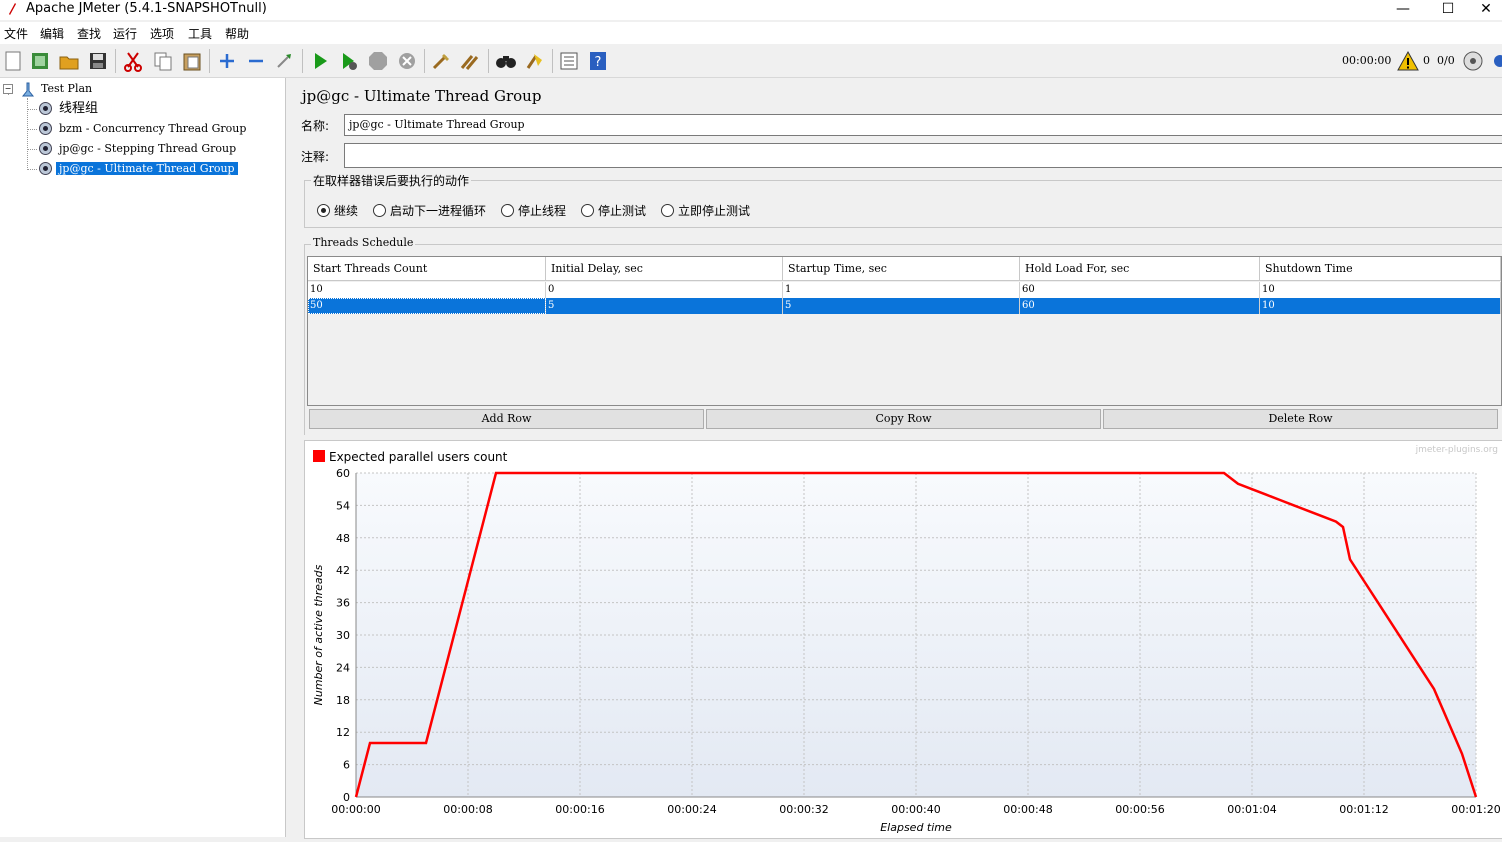 This screenshot has width=1502, height=842. What do you see at coordinates (16, 33) in the screenshot?
I see `menu-file: 文件` at bounding box center [16, 33].